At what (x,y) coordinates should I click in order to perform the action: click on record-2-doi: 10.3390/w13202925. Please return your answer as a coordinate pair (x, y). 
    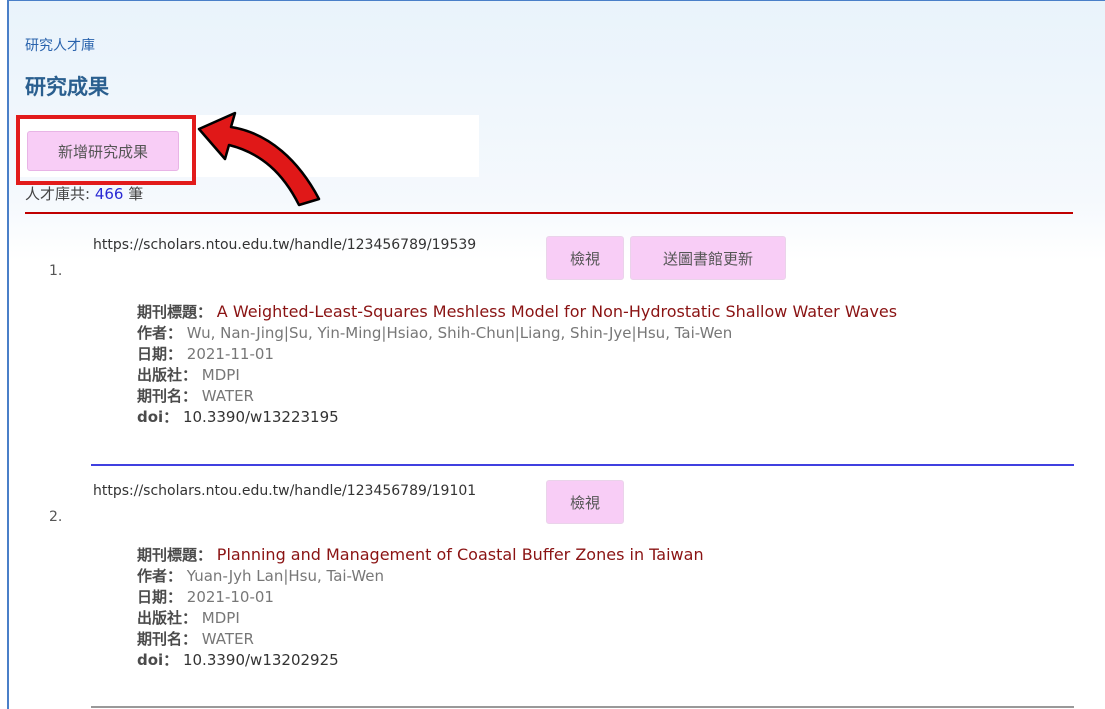
    Looking at the image, I should click on (260, 660).